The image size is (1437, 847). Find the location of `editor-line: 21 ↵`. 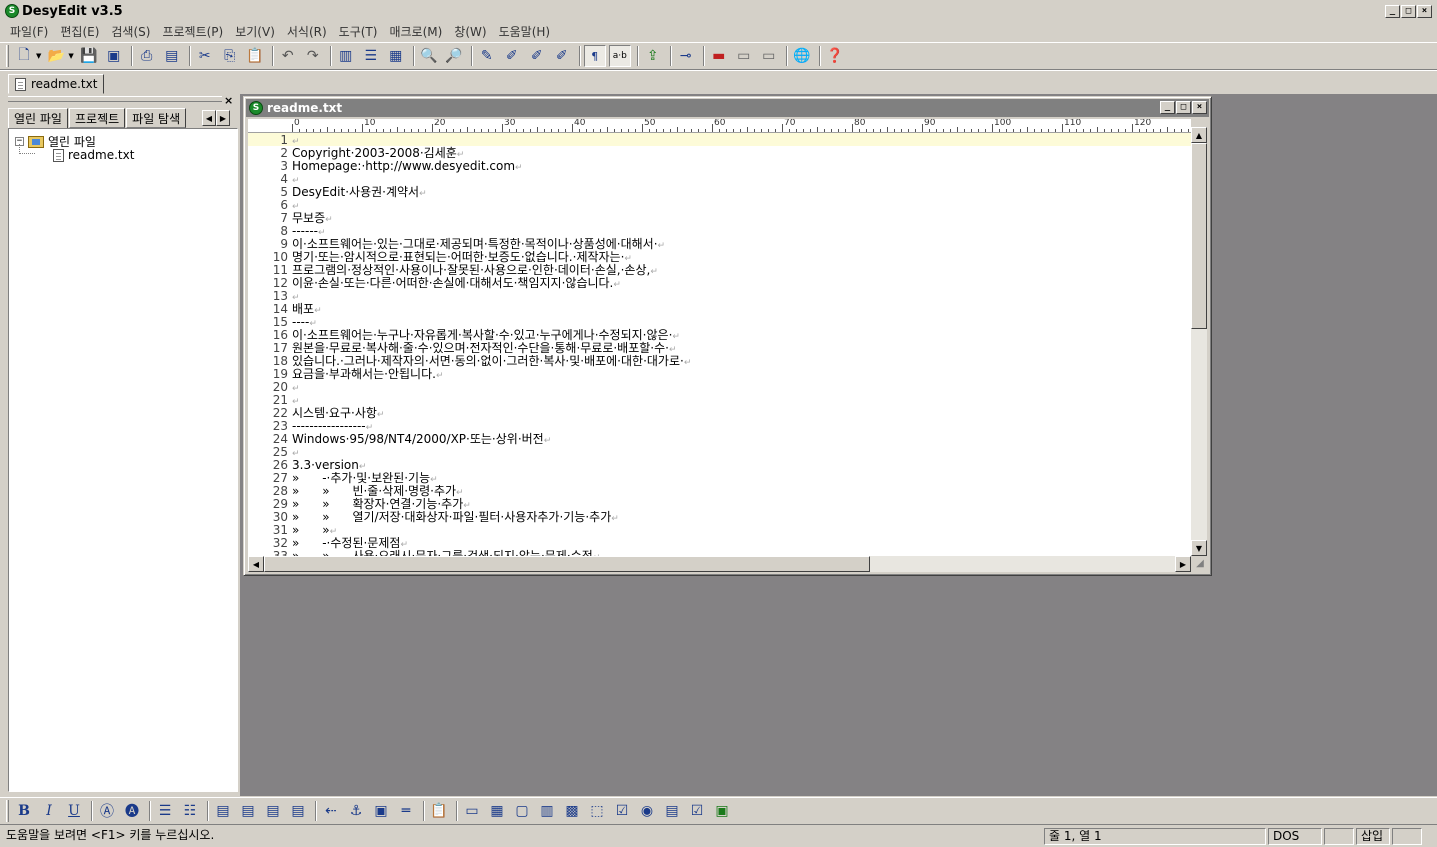

editor-line: 21 ↵ is located at coordinates (719, 401).